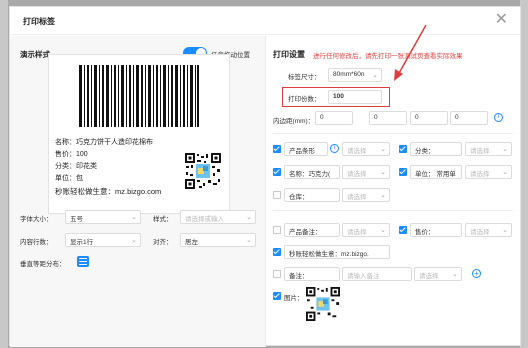  Describe the element at coordinates (277, 149) in the screenshot. I see `product-barcode-checkbox` at that location.